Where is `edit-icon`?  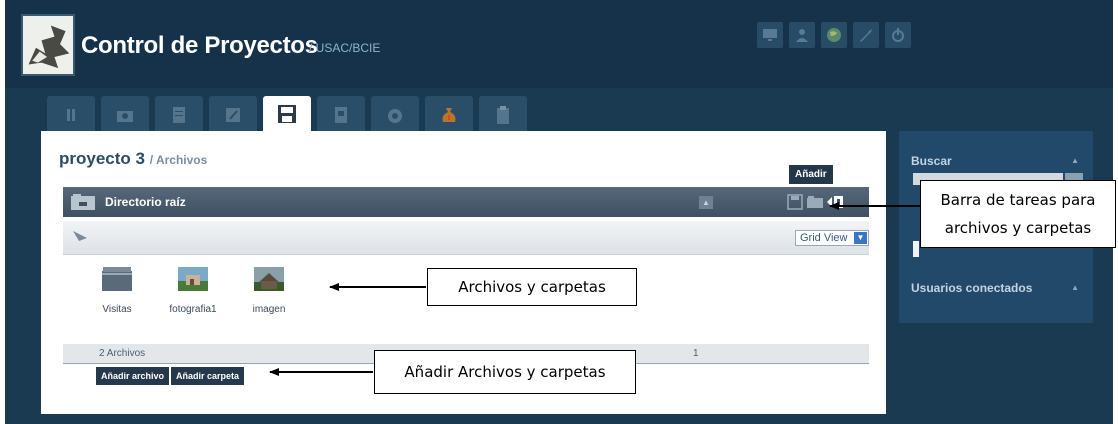 edit-icon is located at coordinates (233, 115).